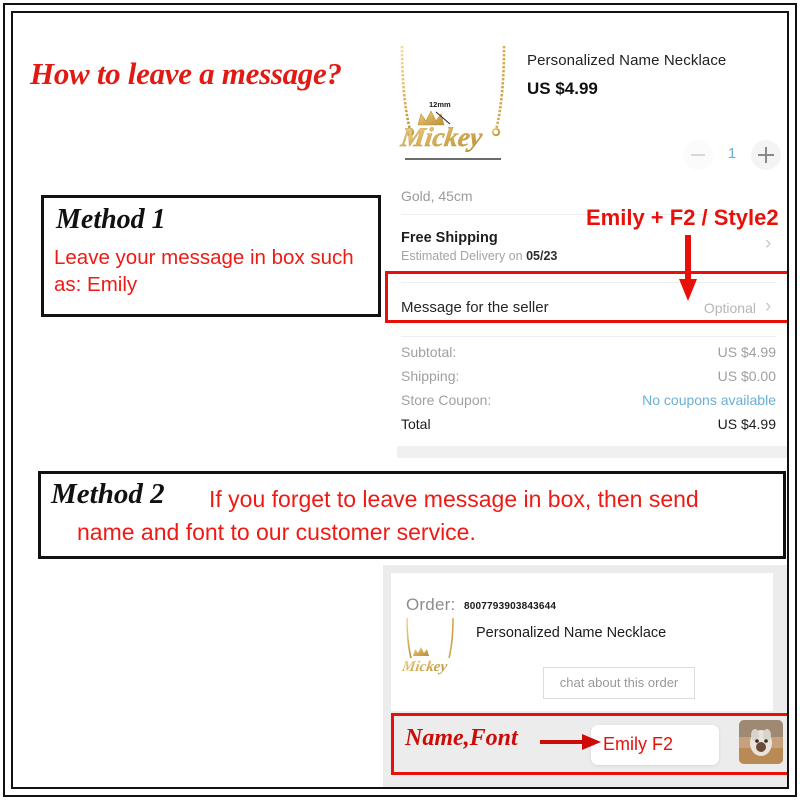  I want to click on method-1-label: Method 1, so click(111, 219).